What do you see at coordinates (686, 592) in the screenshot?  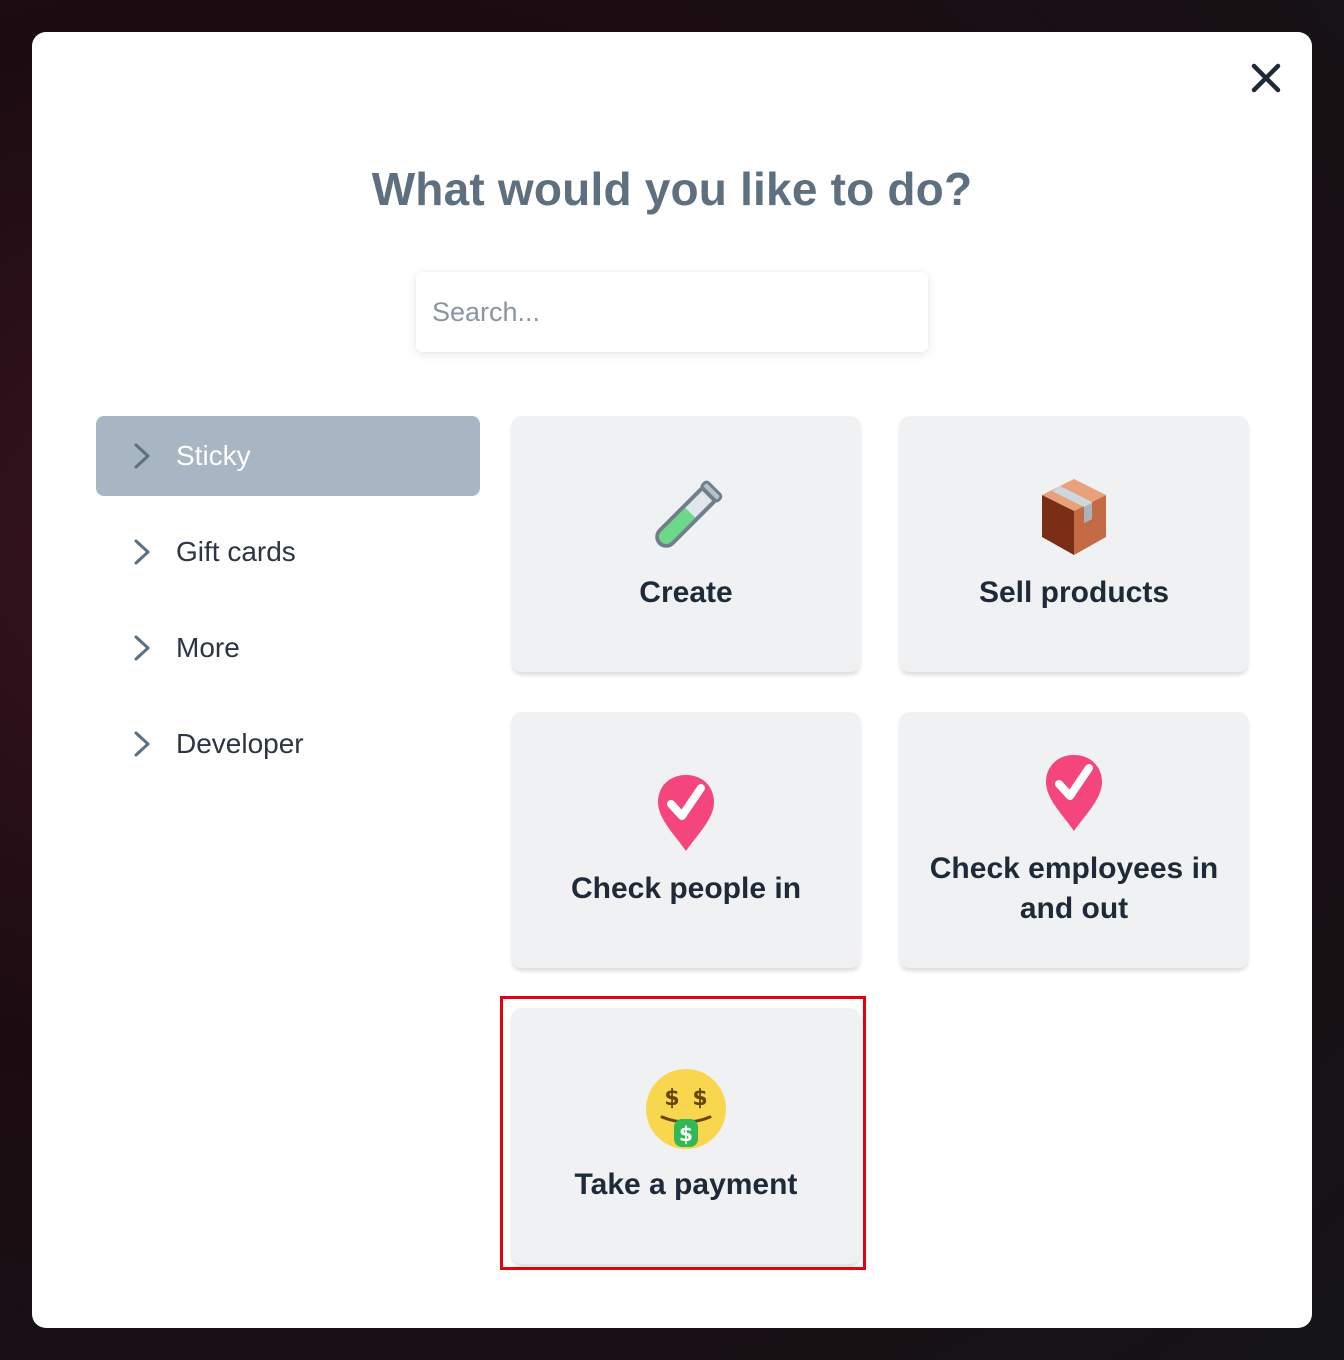 I see `action-card-label: Create` at bounding box center [686, 592].